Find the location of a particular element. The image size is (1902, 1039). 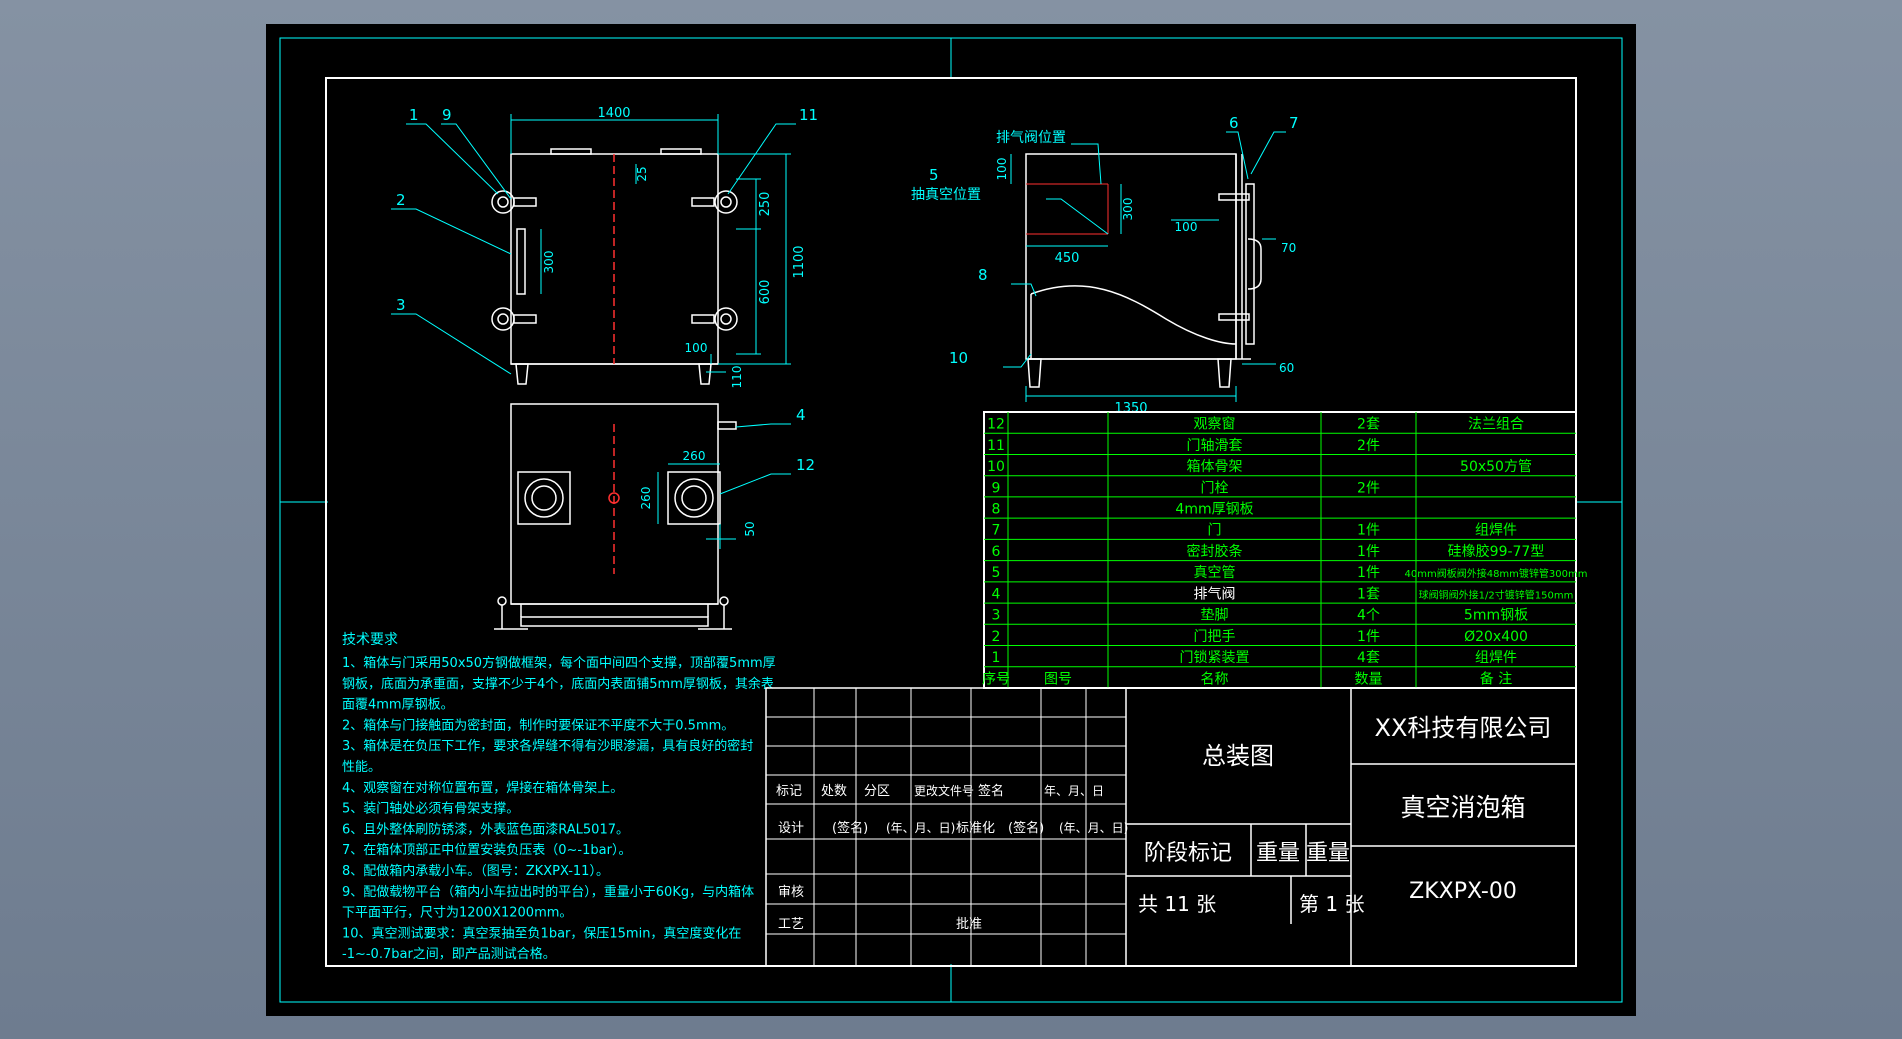

callout-9: 9 is located at coordinates (447, 115).